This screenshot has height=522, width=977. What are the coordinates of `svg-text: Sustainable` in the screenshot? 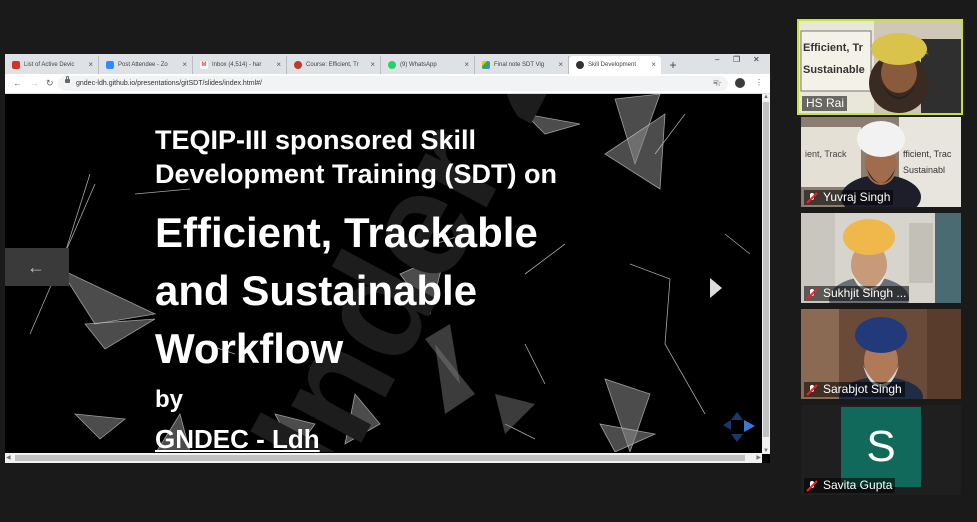 It's located at (834, 70).